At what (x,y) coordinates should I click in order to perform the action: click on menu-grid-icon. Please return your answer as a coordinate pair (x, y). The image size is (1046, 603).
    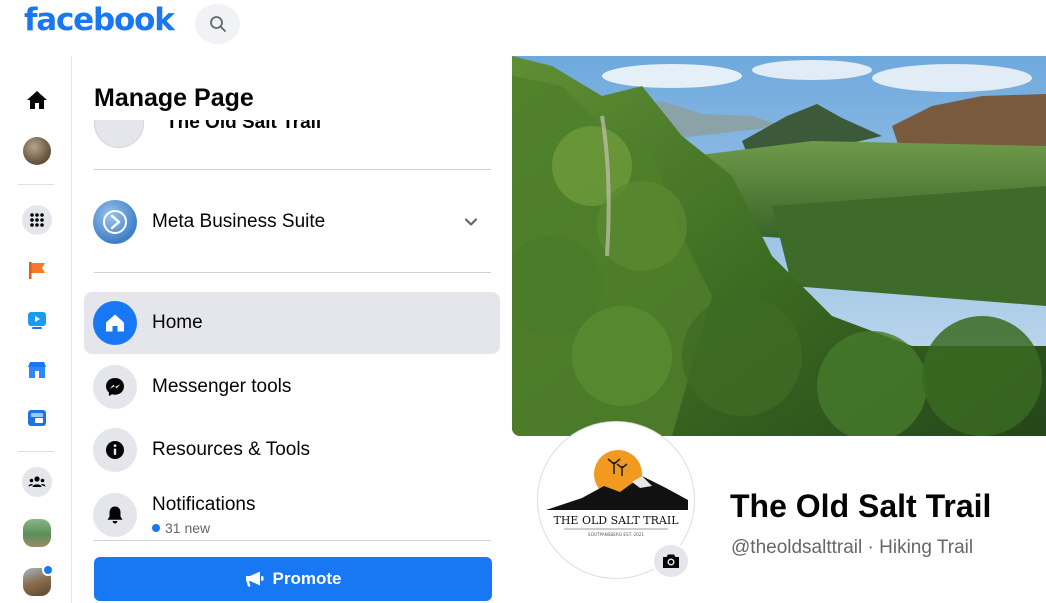
    Looking at the image, I should click on (37, 220).